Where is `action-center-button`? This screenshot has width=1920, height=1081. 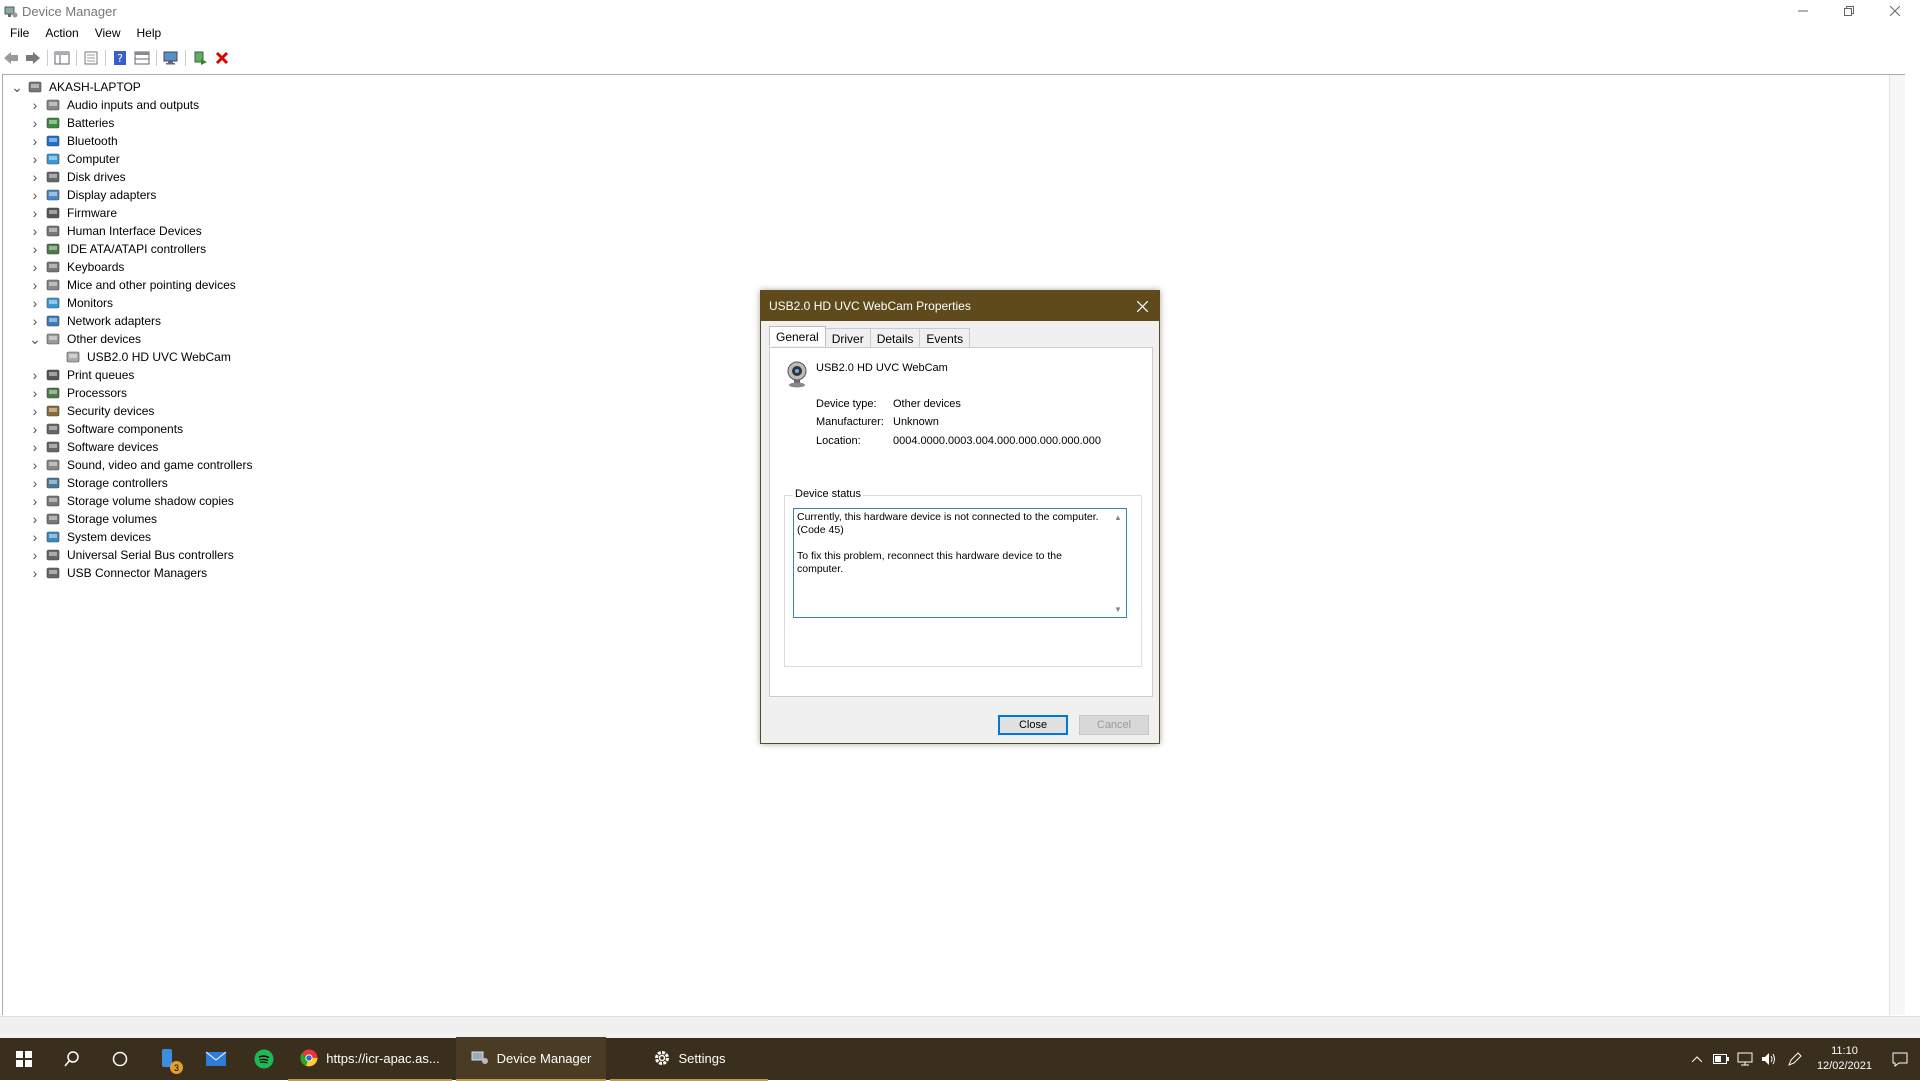
action-center-button is located at coordinates (1900, 1059).